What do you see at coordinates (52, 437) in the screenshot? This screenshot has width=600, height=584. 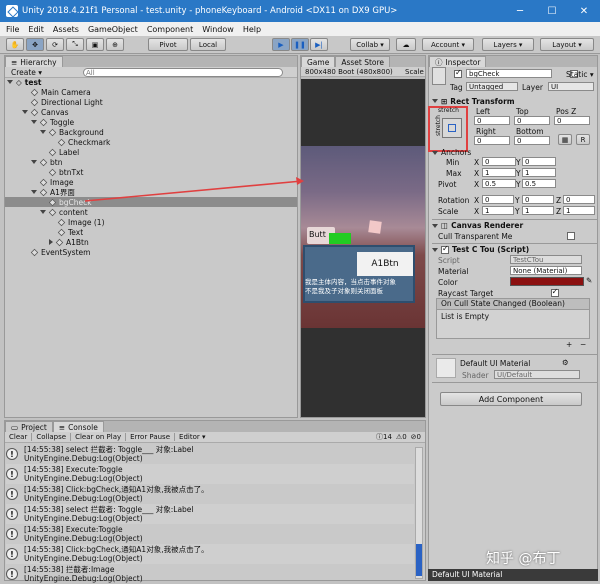 I see `collapse-button: Collapse` at bounding box center [52, 437].